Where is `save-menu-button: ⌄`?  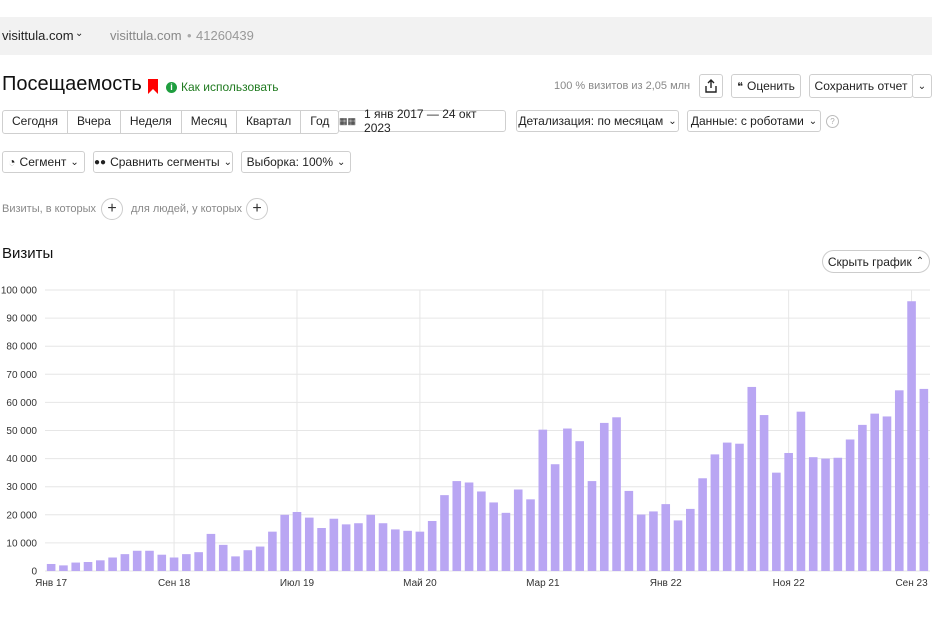 save-menu-button: ⌄ is located at coordinates (922, 86).